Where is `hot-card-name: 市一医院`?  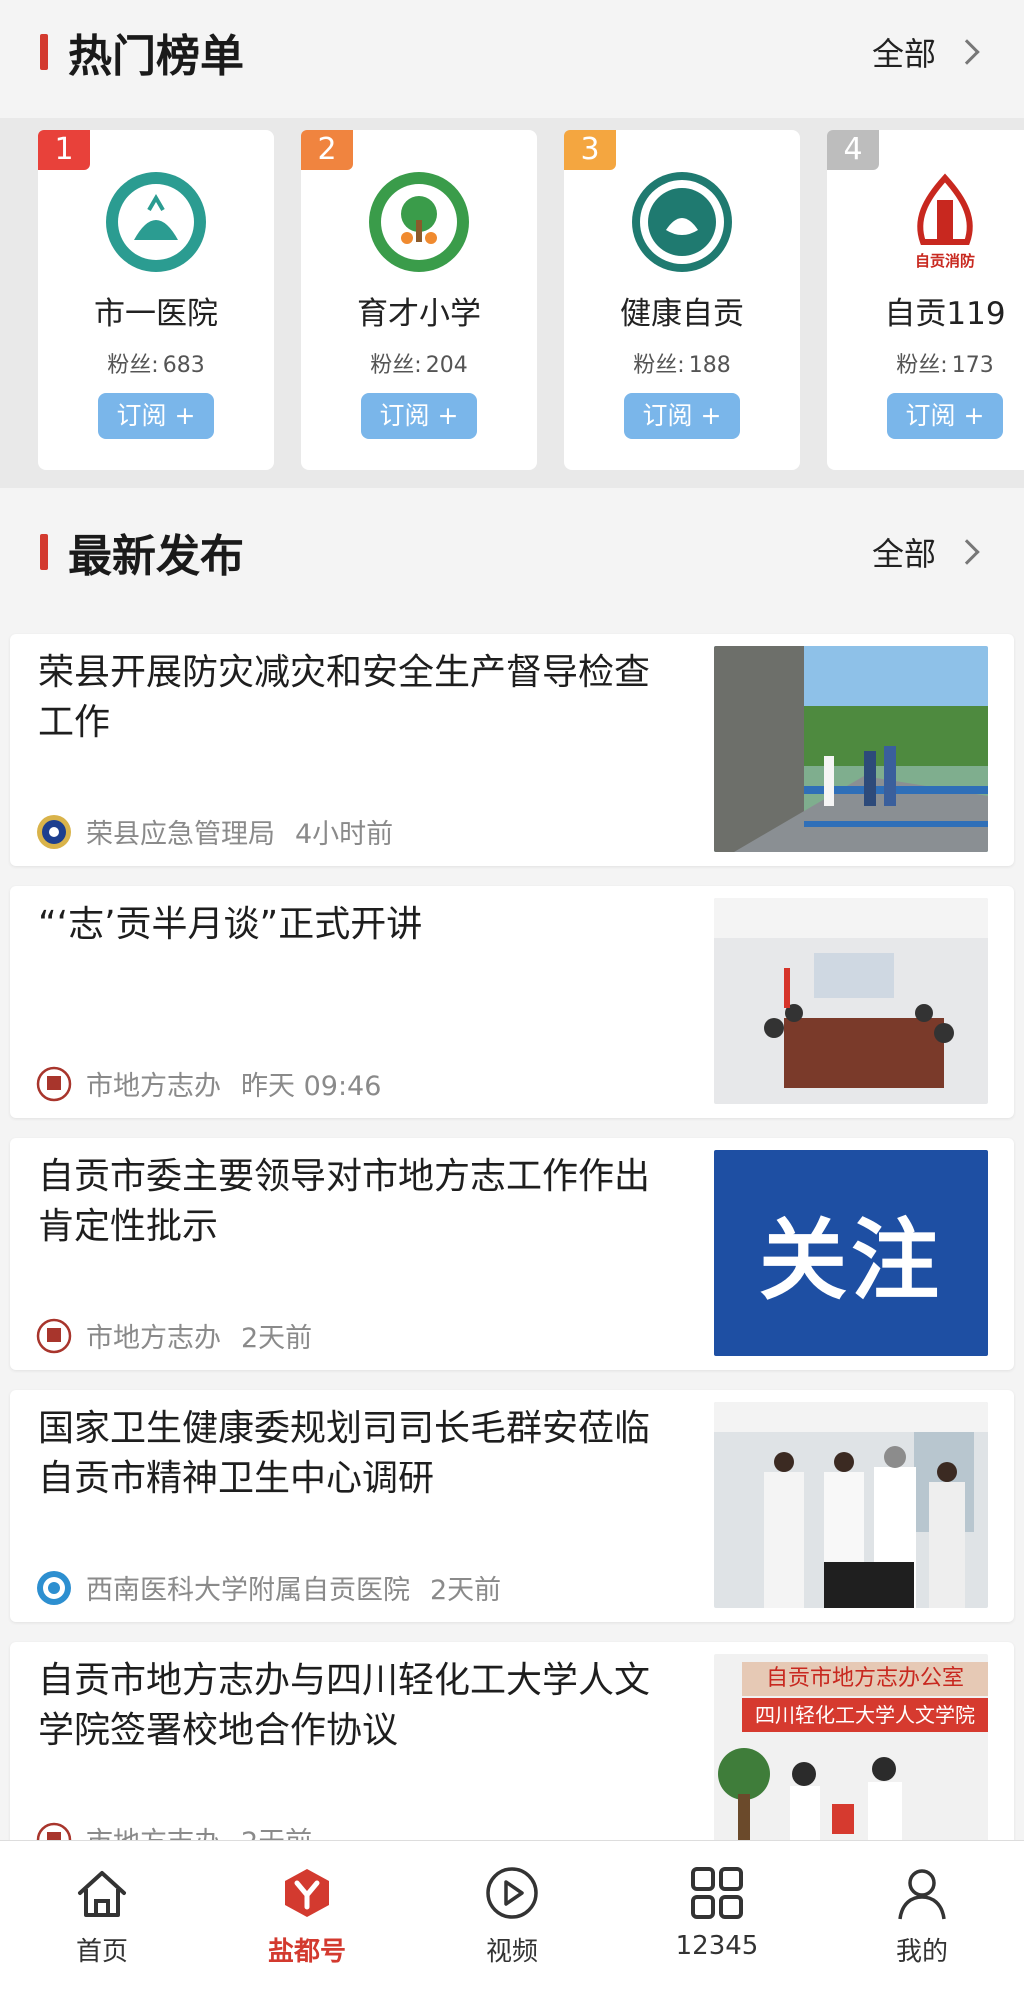
hot-card-name: 市一医院 is located at coordinates (156, 314).